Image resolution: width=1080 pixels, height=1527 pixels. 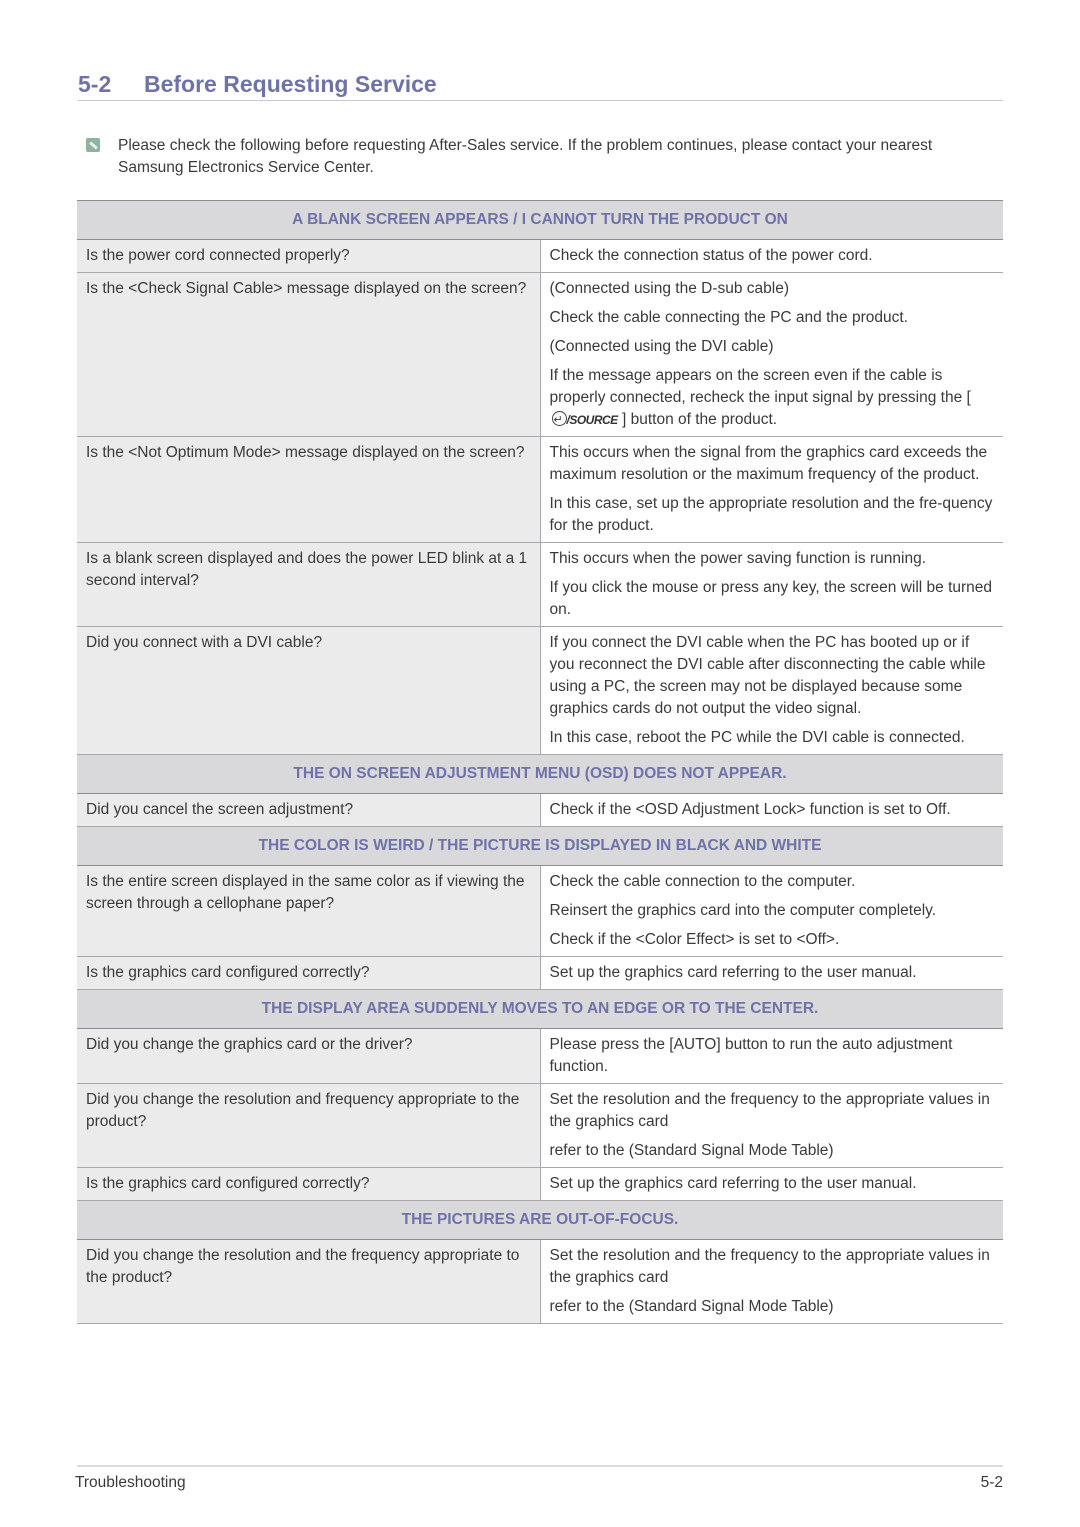 I want to click on question-cell: Did you cancel the screen adjustment?, so click(x=309, y=810).